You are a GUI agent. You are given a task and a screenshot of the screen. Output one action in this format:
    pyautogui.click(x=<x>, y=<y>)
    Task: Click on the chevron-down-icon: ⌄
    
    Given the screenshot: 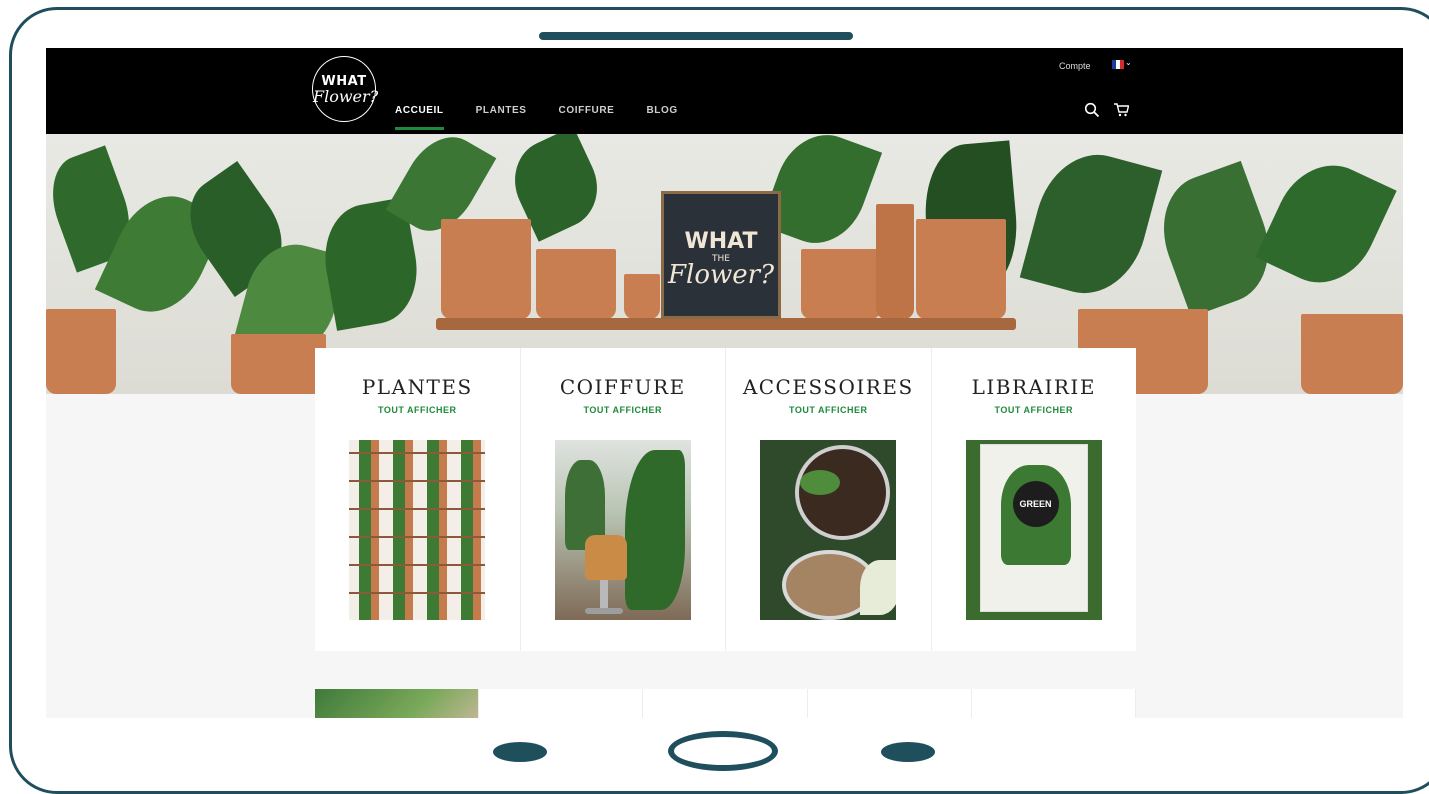 What is the action you would take?
    pyautogui.click(x=1128, y=62)
    